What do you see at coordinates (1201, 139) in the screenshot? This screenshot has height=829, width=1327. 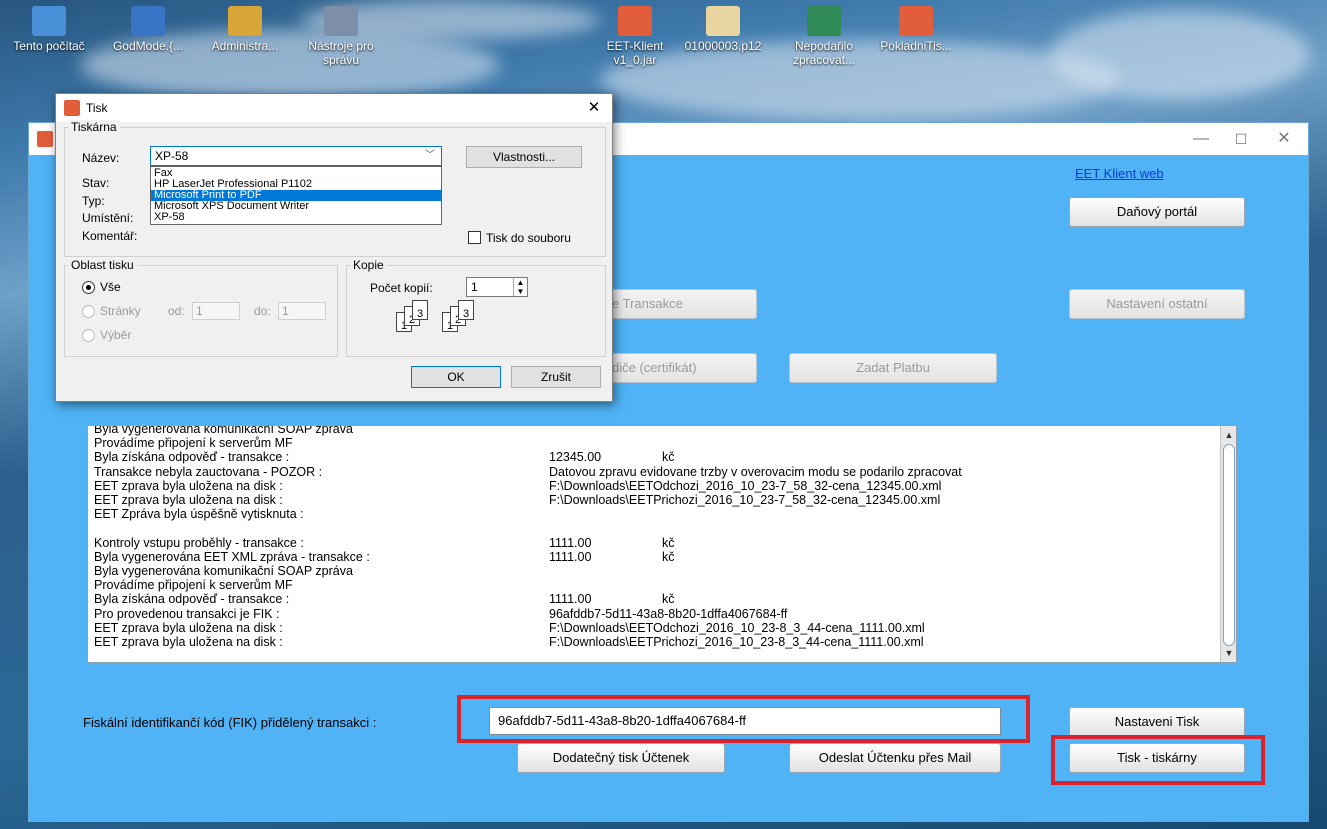 I see `minimize-icon: —` at bounding box center [1201, 139].